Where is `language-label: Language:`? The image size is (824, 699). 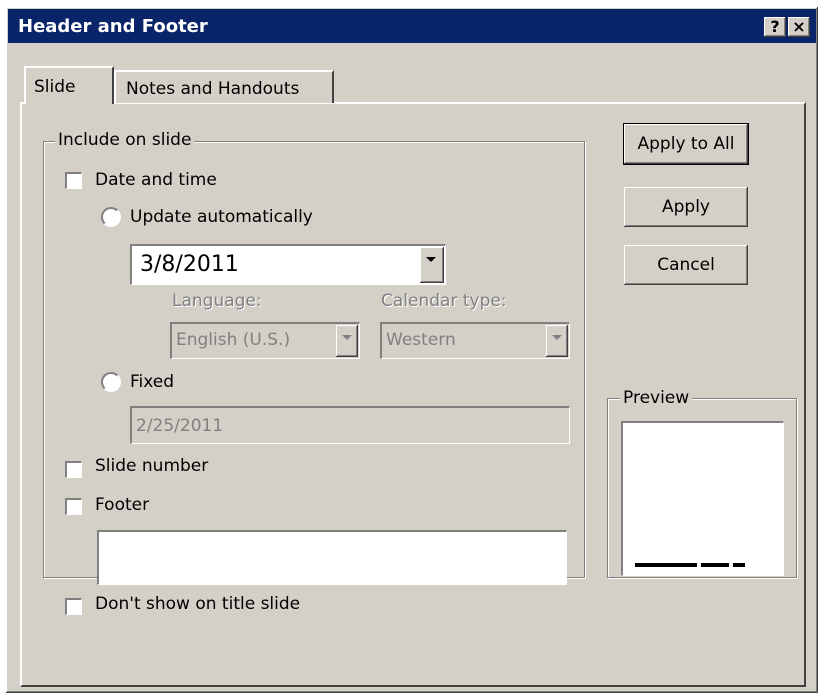 language-label: Language: is located at coordinates (217, 301).